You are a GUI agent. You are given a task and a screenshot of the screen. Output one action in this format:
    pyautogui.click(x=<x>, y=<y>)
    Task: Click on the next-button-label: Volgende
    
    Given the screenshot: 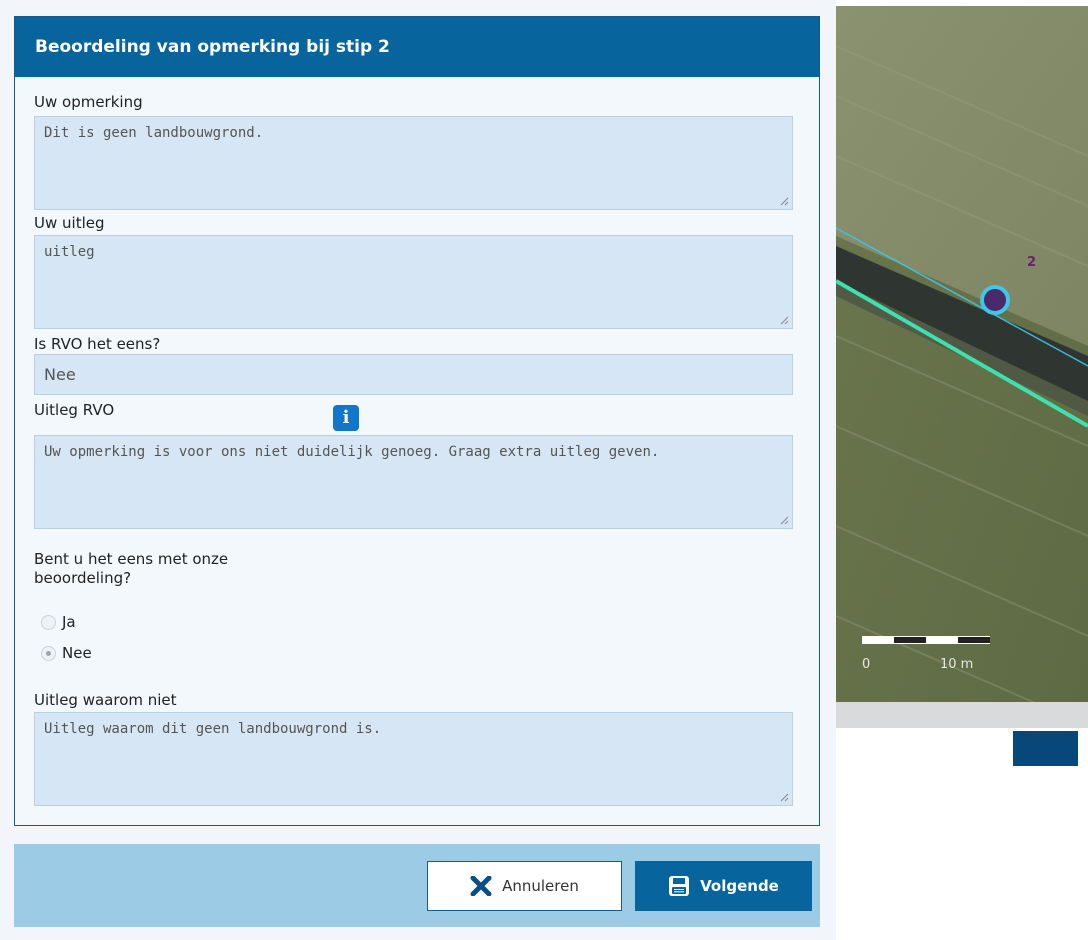 What is the action you would take?
    pyautogui.click(x=739, y=886)
    